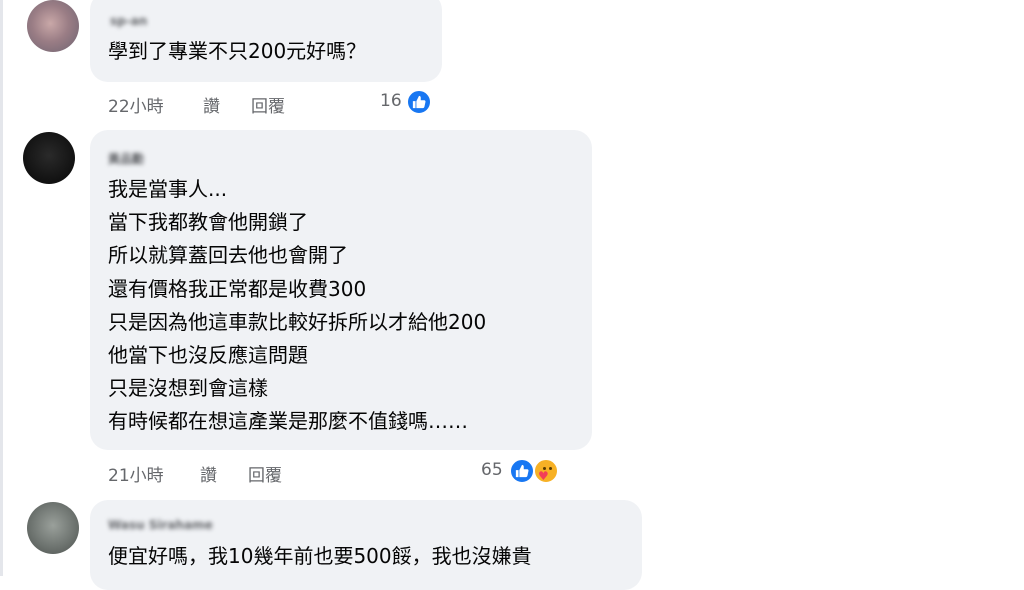 The height and width of the screenshot is (590, 1024). Describe the element at coordinates (126, 158) in the screenshot. I see `comment-author: 黃品勳` at that location.